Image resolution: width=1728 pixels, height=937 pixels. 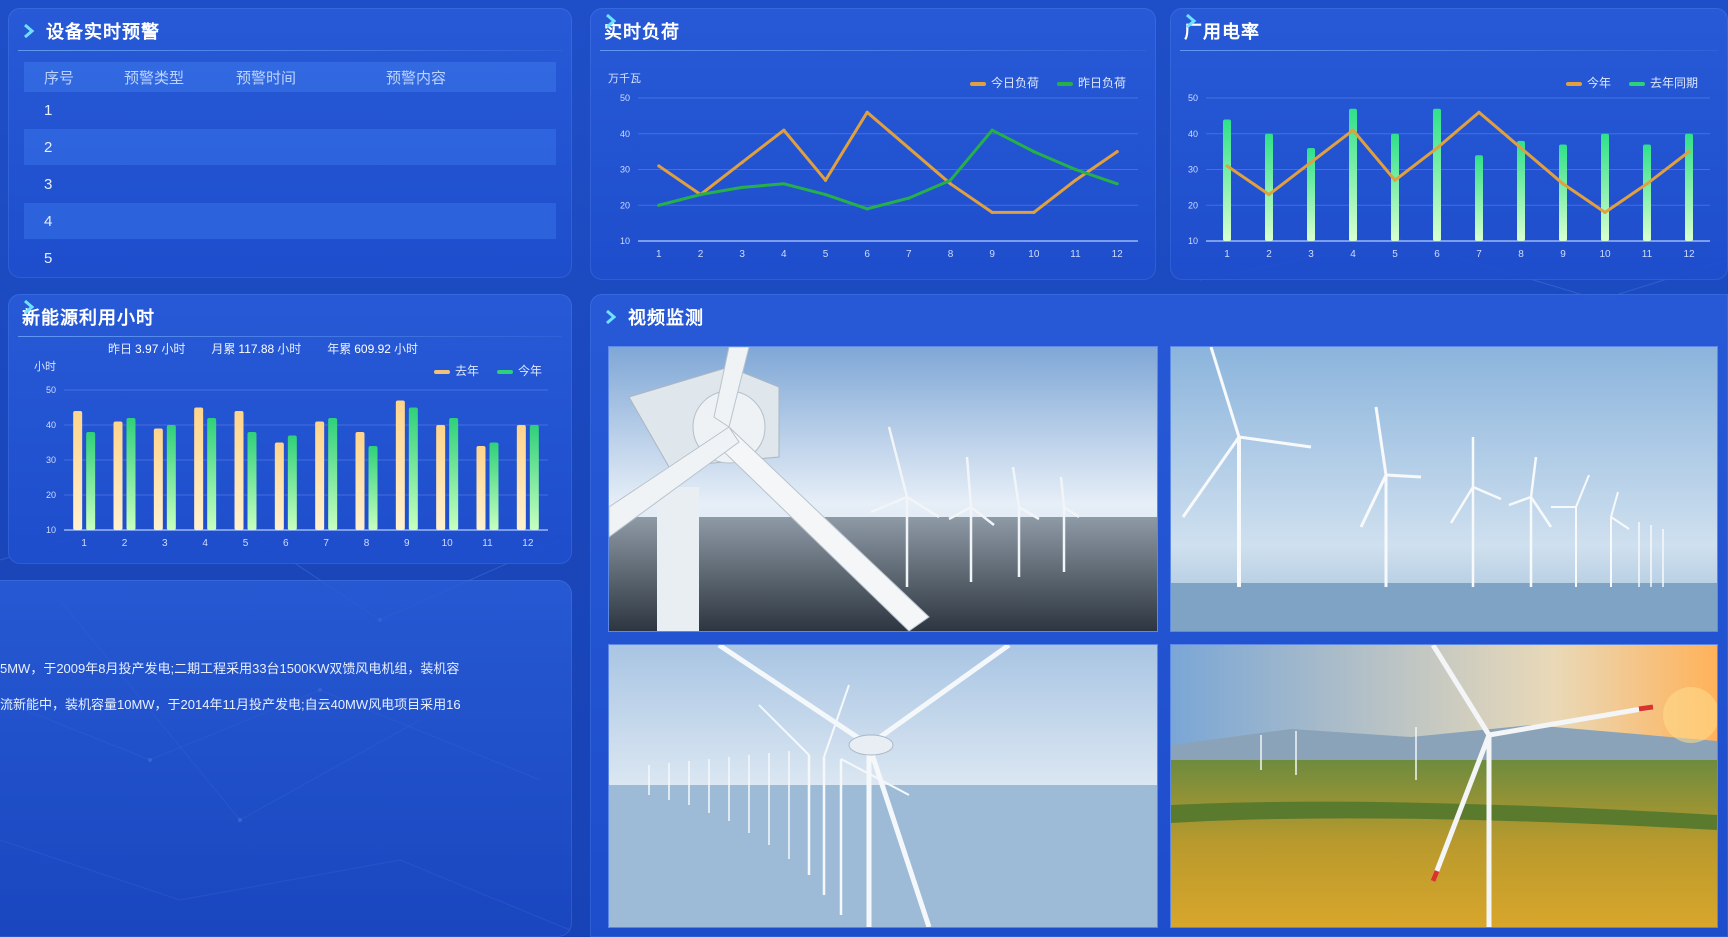 I want to click on row-number: 5, so click(x=48, y=258).